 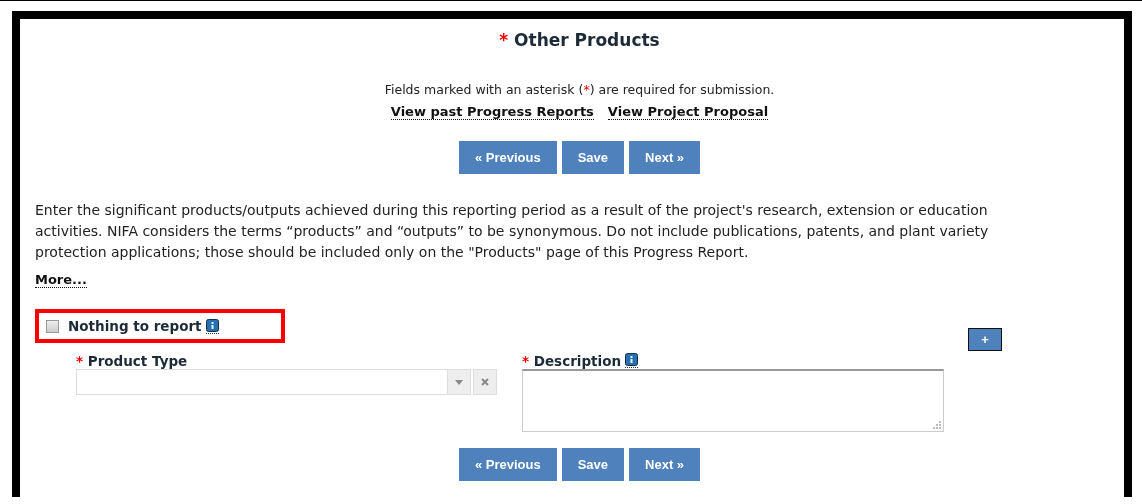 I want to click on add-button: +, so click(x=985, y=339).